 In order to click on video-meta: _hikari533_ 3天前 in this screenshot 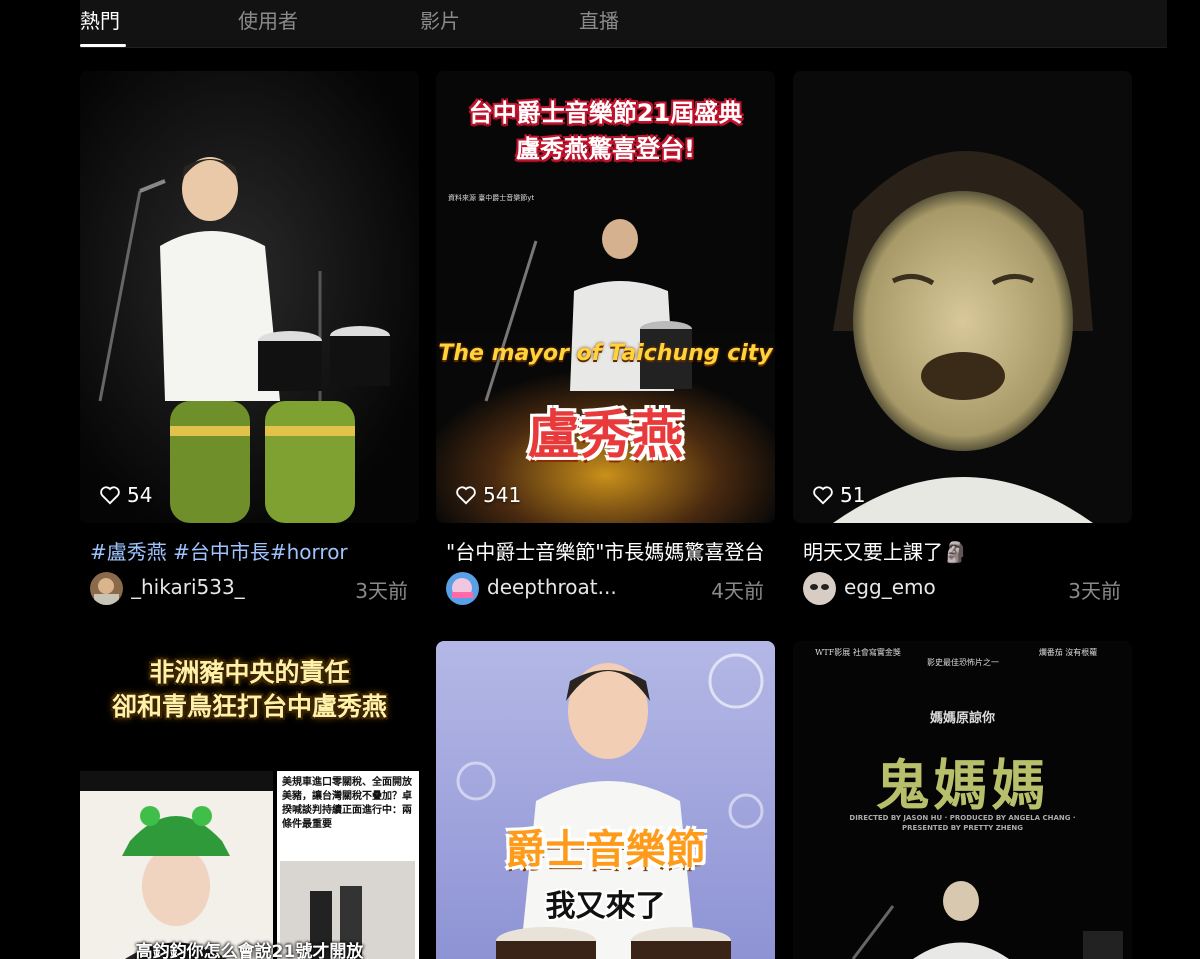, I will do `click(249, 588)`.